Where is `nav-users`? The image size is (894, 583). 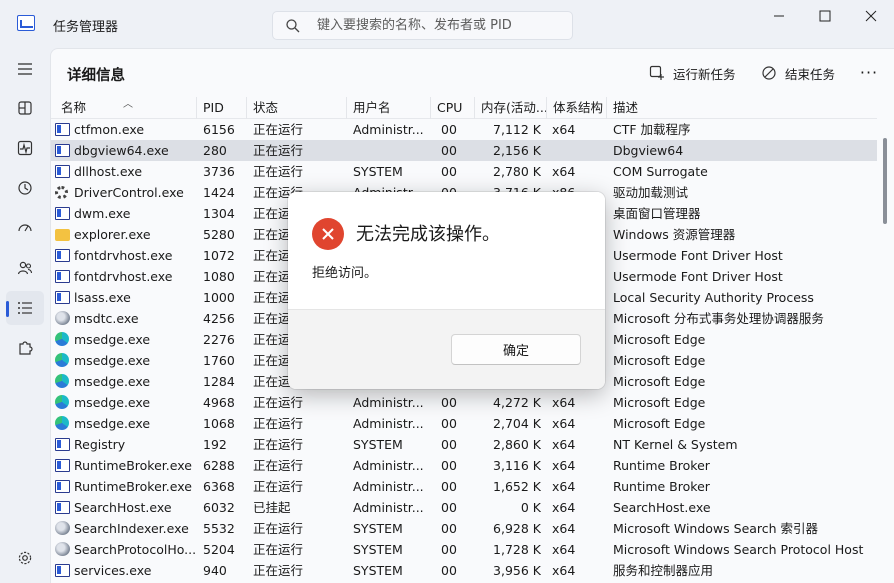 nav-users is located at coordinates (25, 268).